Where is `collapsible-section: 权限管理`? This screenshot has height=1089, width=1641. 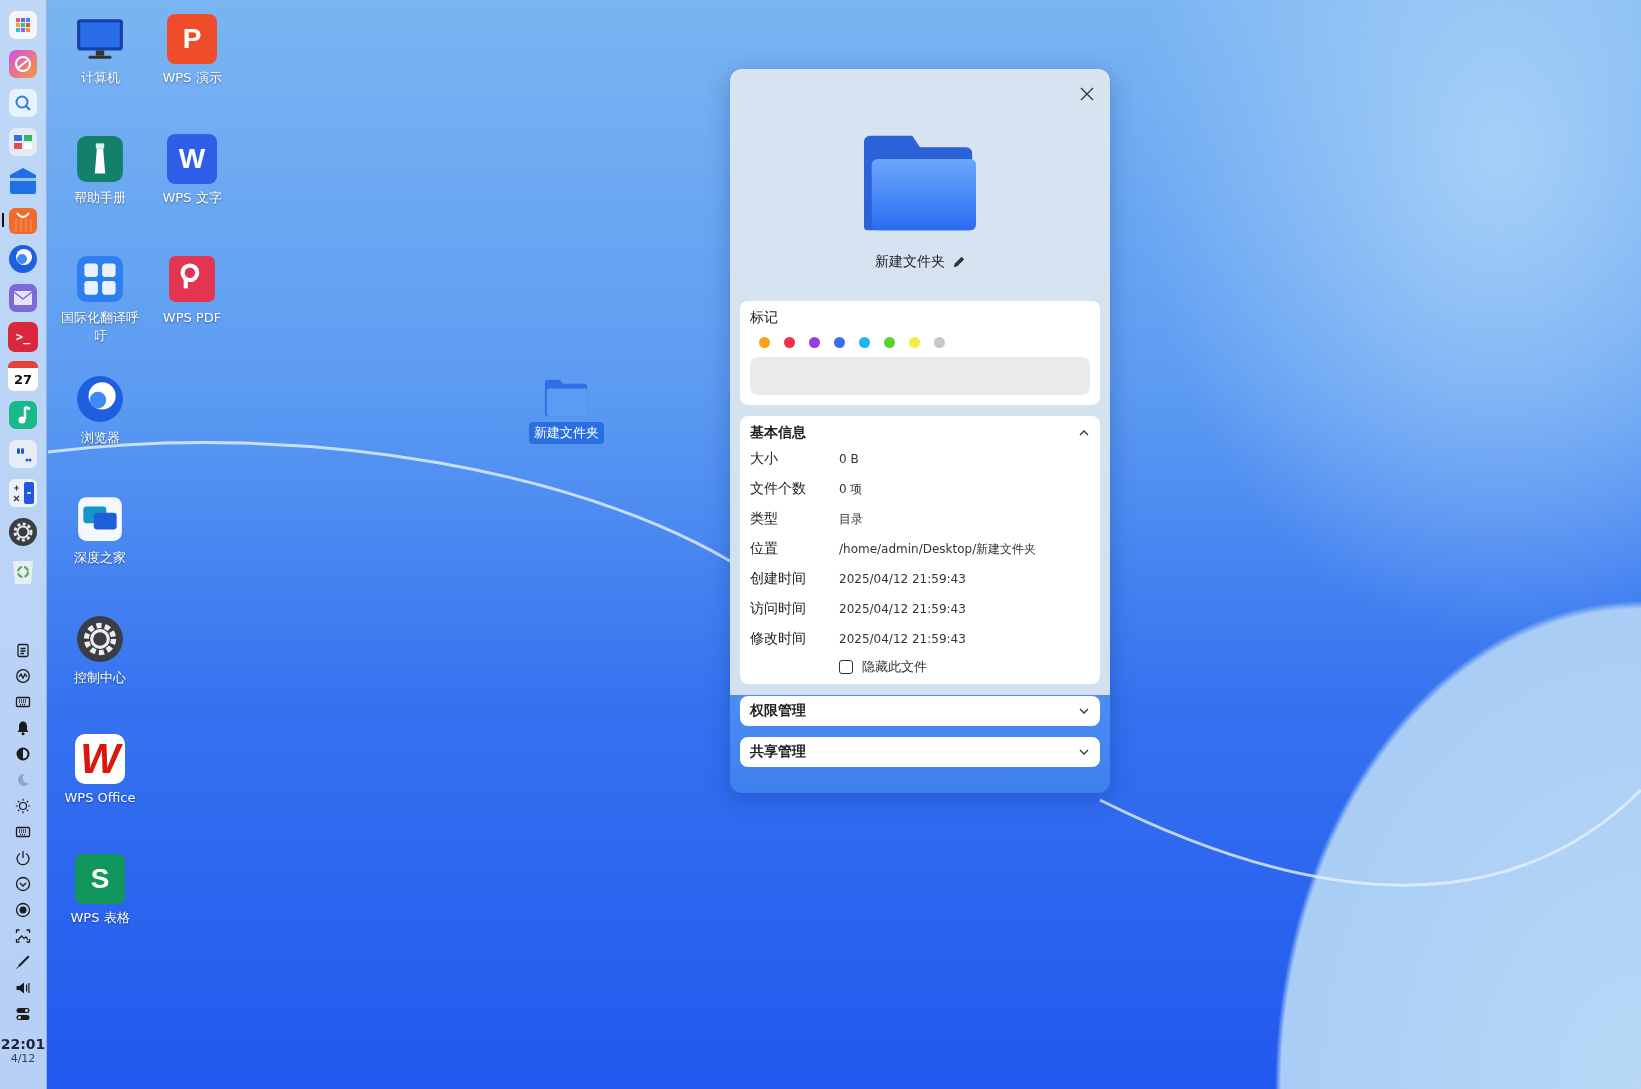 collapsible-section: 权限管理 is located at coordinates (920, 711).